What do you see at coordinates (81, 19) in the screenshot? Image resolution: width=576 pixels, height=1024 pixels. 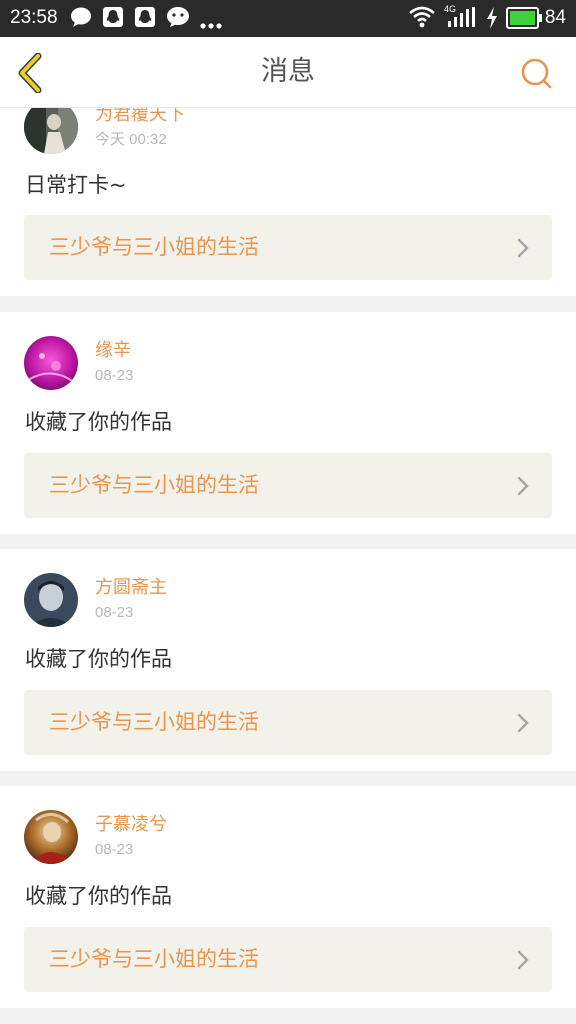 I see `chat-bubble-icon` at bounding box center [81, 19].